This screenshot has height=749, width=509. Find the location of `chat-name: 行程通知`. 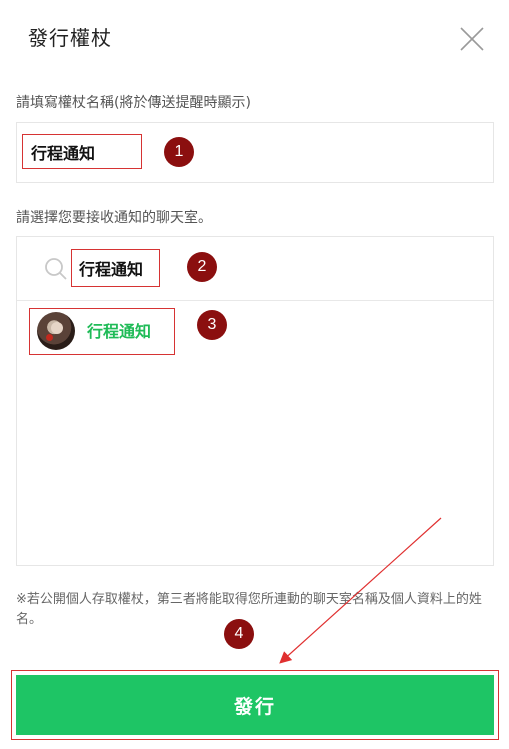

chat-name: 行程通知 is located at coordinates (119, 331).